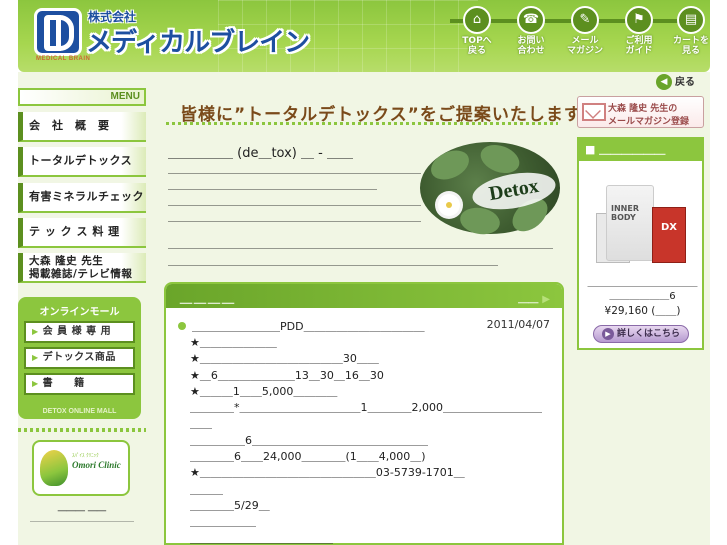 The height and width of the screenshot is (545, 727). I want to click on news-item-date: 2011/04/07, so click(518, 324).